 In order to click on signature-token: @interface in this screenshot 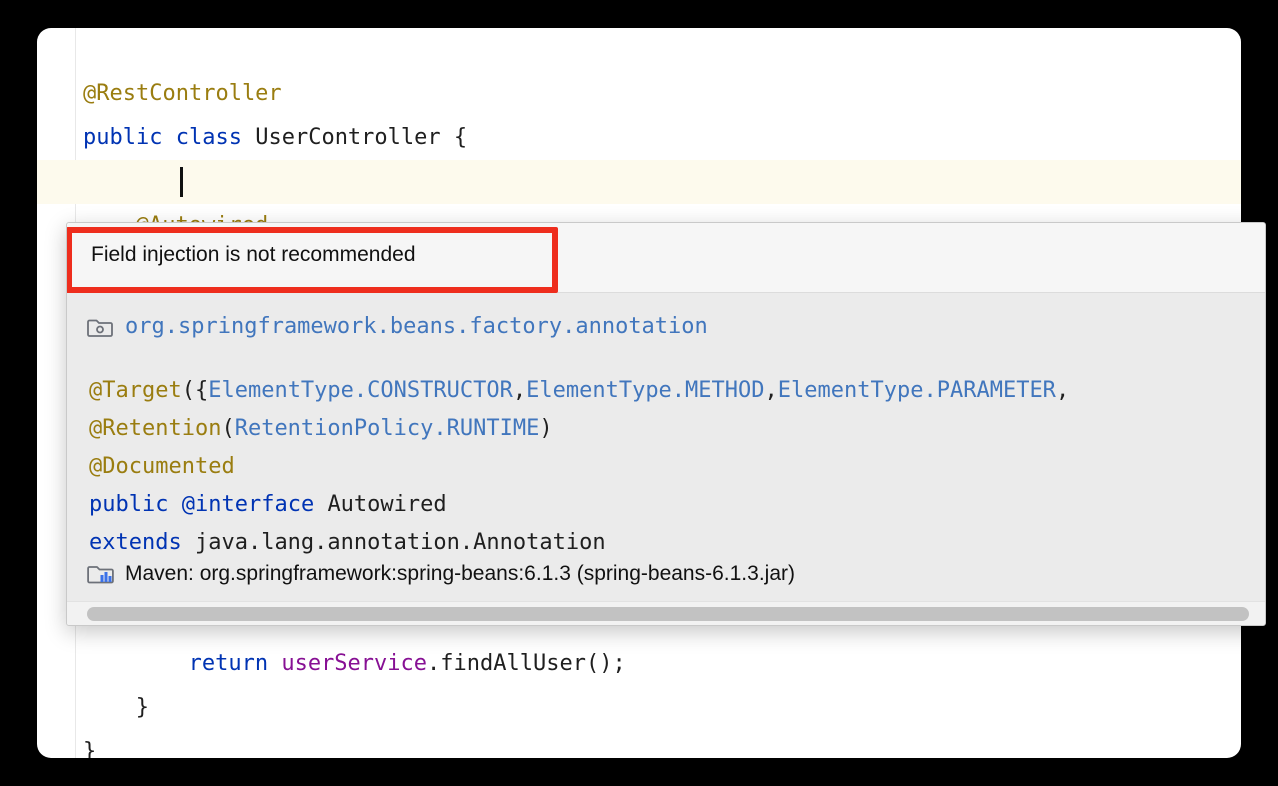, I will do `click(248, 504)`.